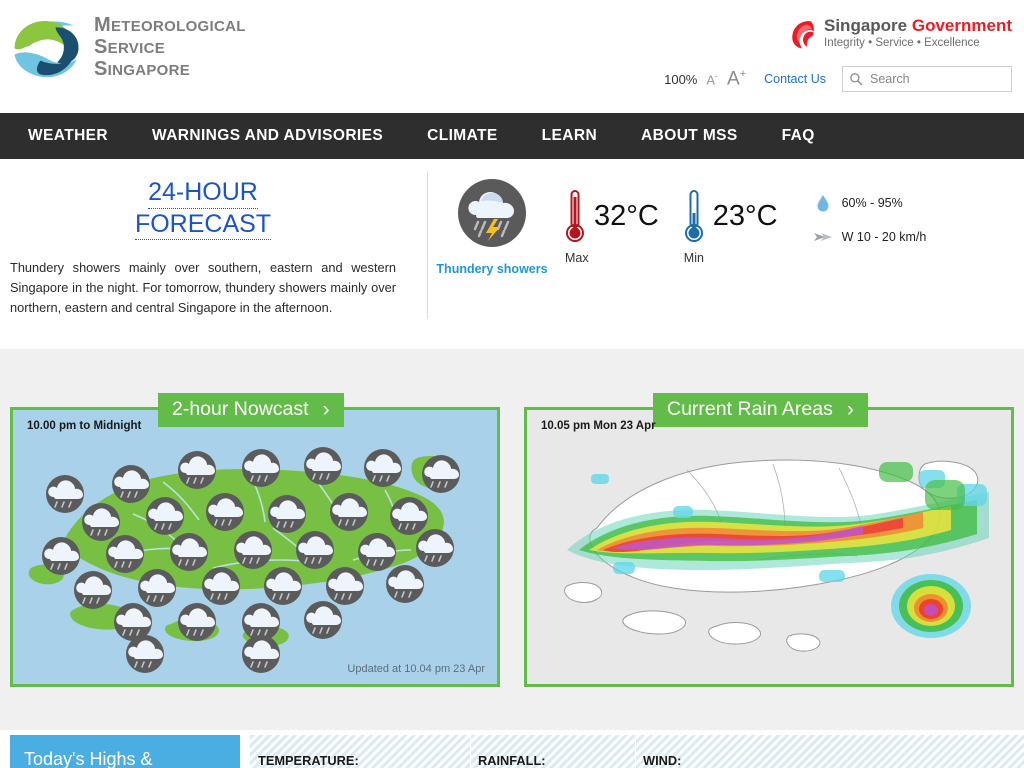 This screenshot has width=1024, height=768. What do you see at coordinates (884, 237) in the screenshot?
I see `wind-value: W 10 - 20 km/h` at bounding box center [884, 237].